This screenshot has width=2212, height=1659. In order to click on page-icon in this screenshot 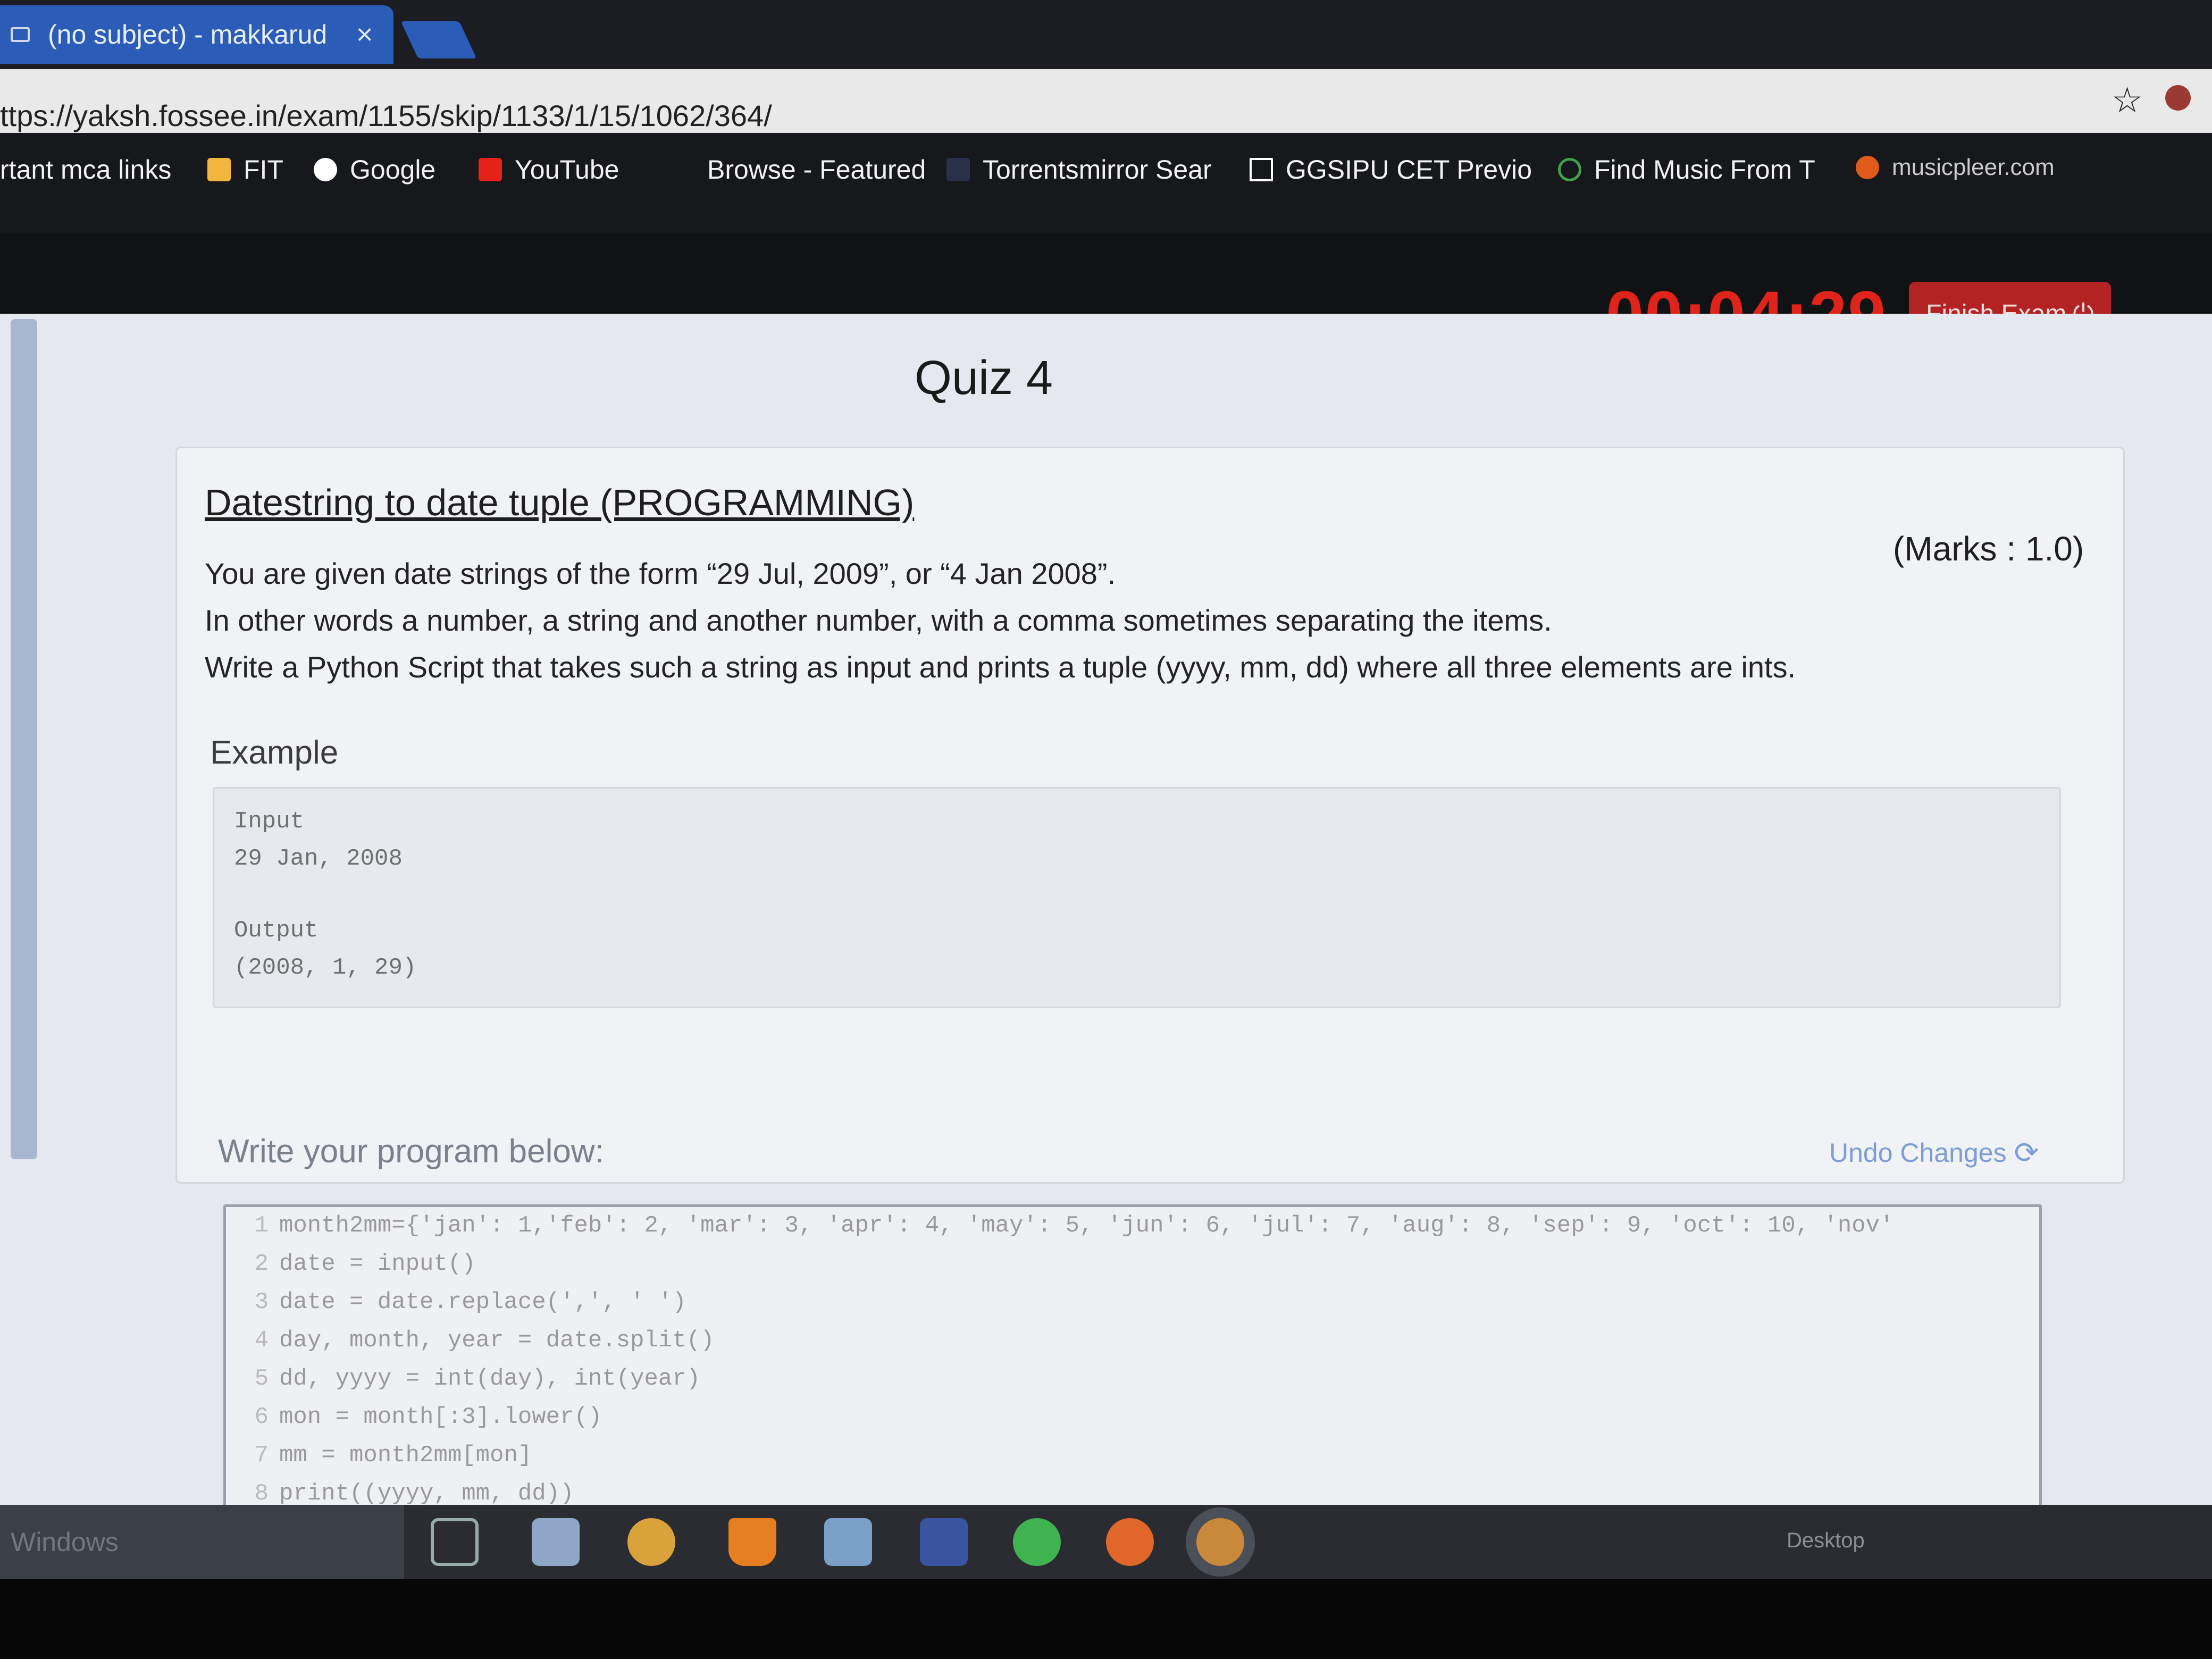, I will do `click(1261, 169)`.